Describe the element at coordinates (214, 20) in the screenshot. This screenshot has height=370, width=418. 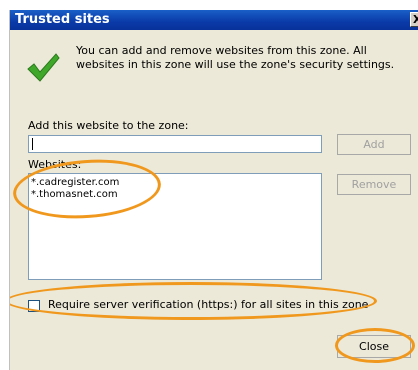
I see `title-bar: Trusted sites X` at that location.